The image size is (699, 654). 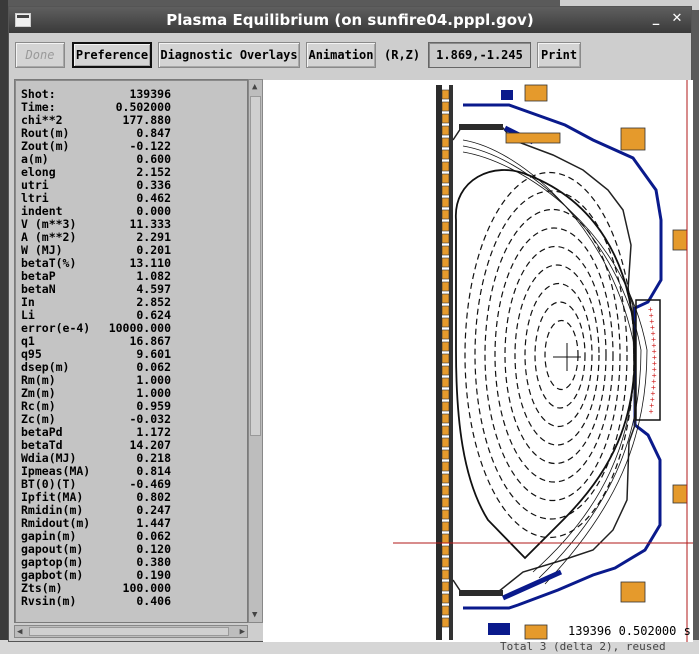 What do you see at coordinates (4, 327) in the screenshot?
I see `desktop-background` at bounding box center [4, 327].